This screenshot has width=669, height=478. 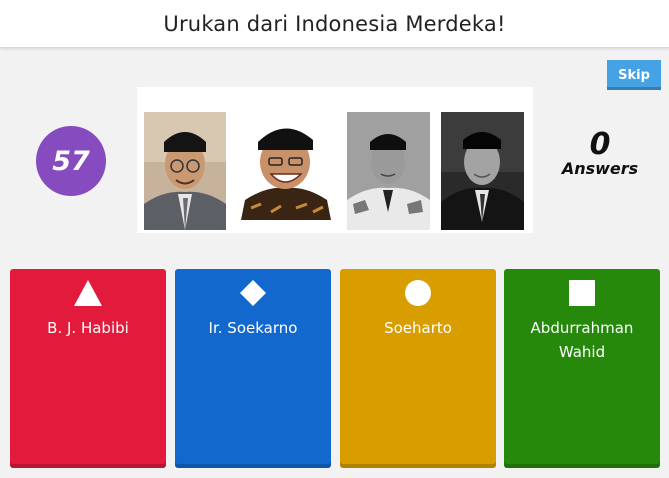 I want to click on question-title: Urukan dari Indonesia Merdeka!, so click(x=334, y=23).